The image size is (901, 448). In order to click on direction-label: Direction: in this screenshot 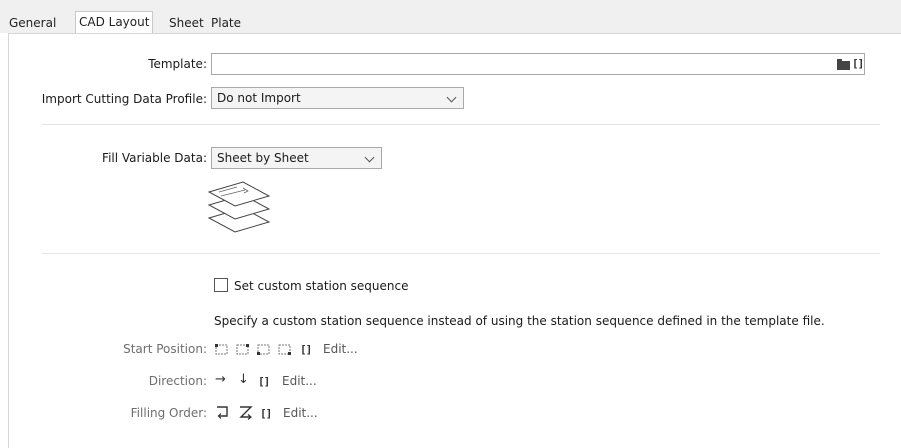, I will do `click(177, 381)`.